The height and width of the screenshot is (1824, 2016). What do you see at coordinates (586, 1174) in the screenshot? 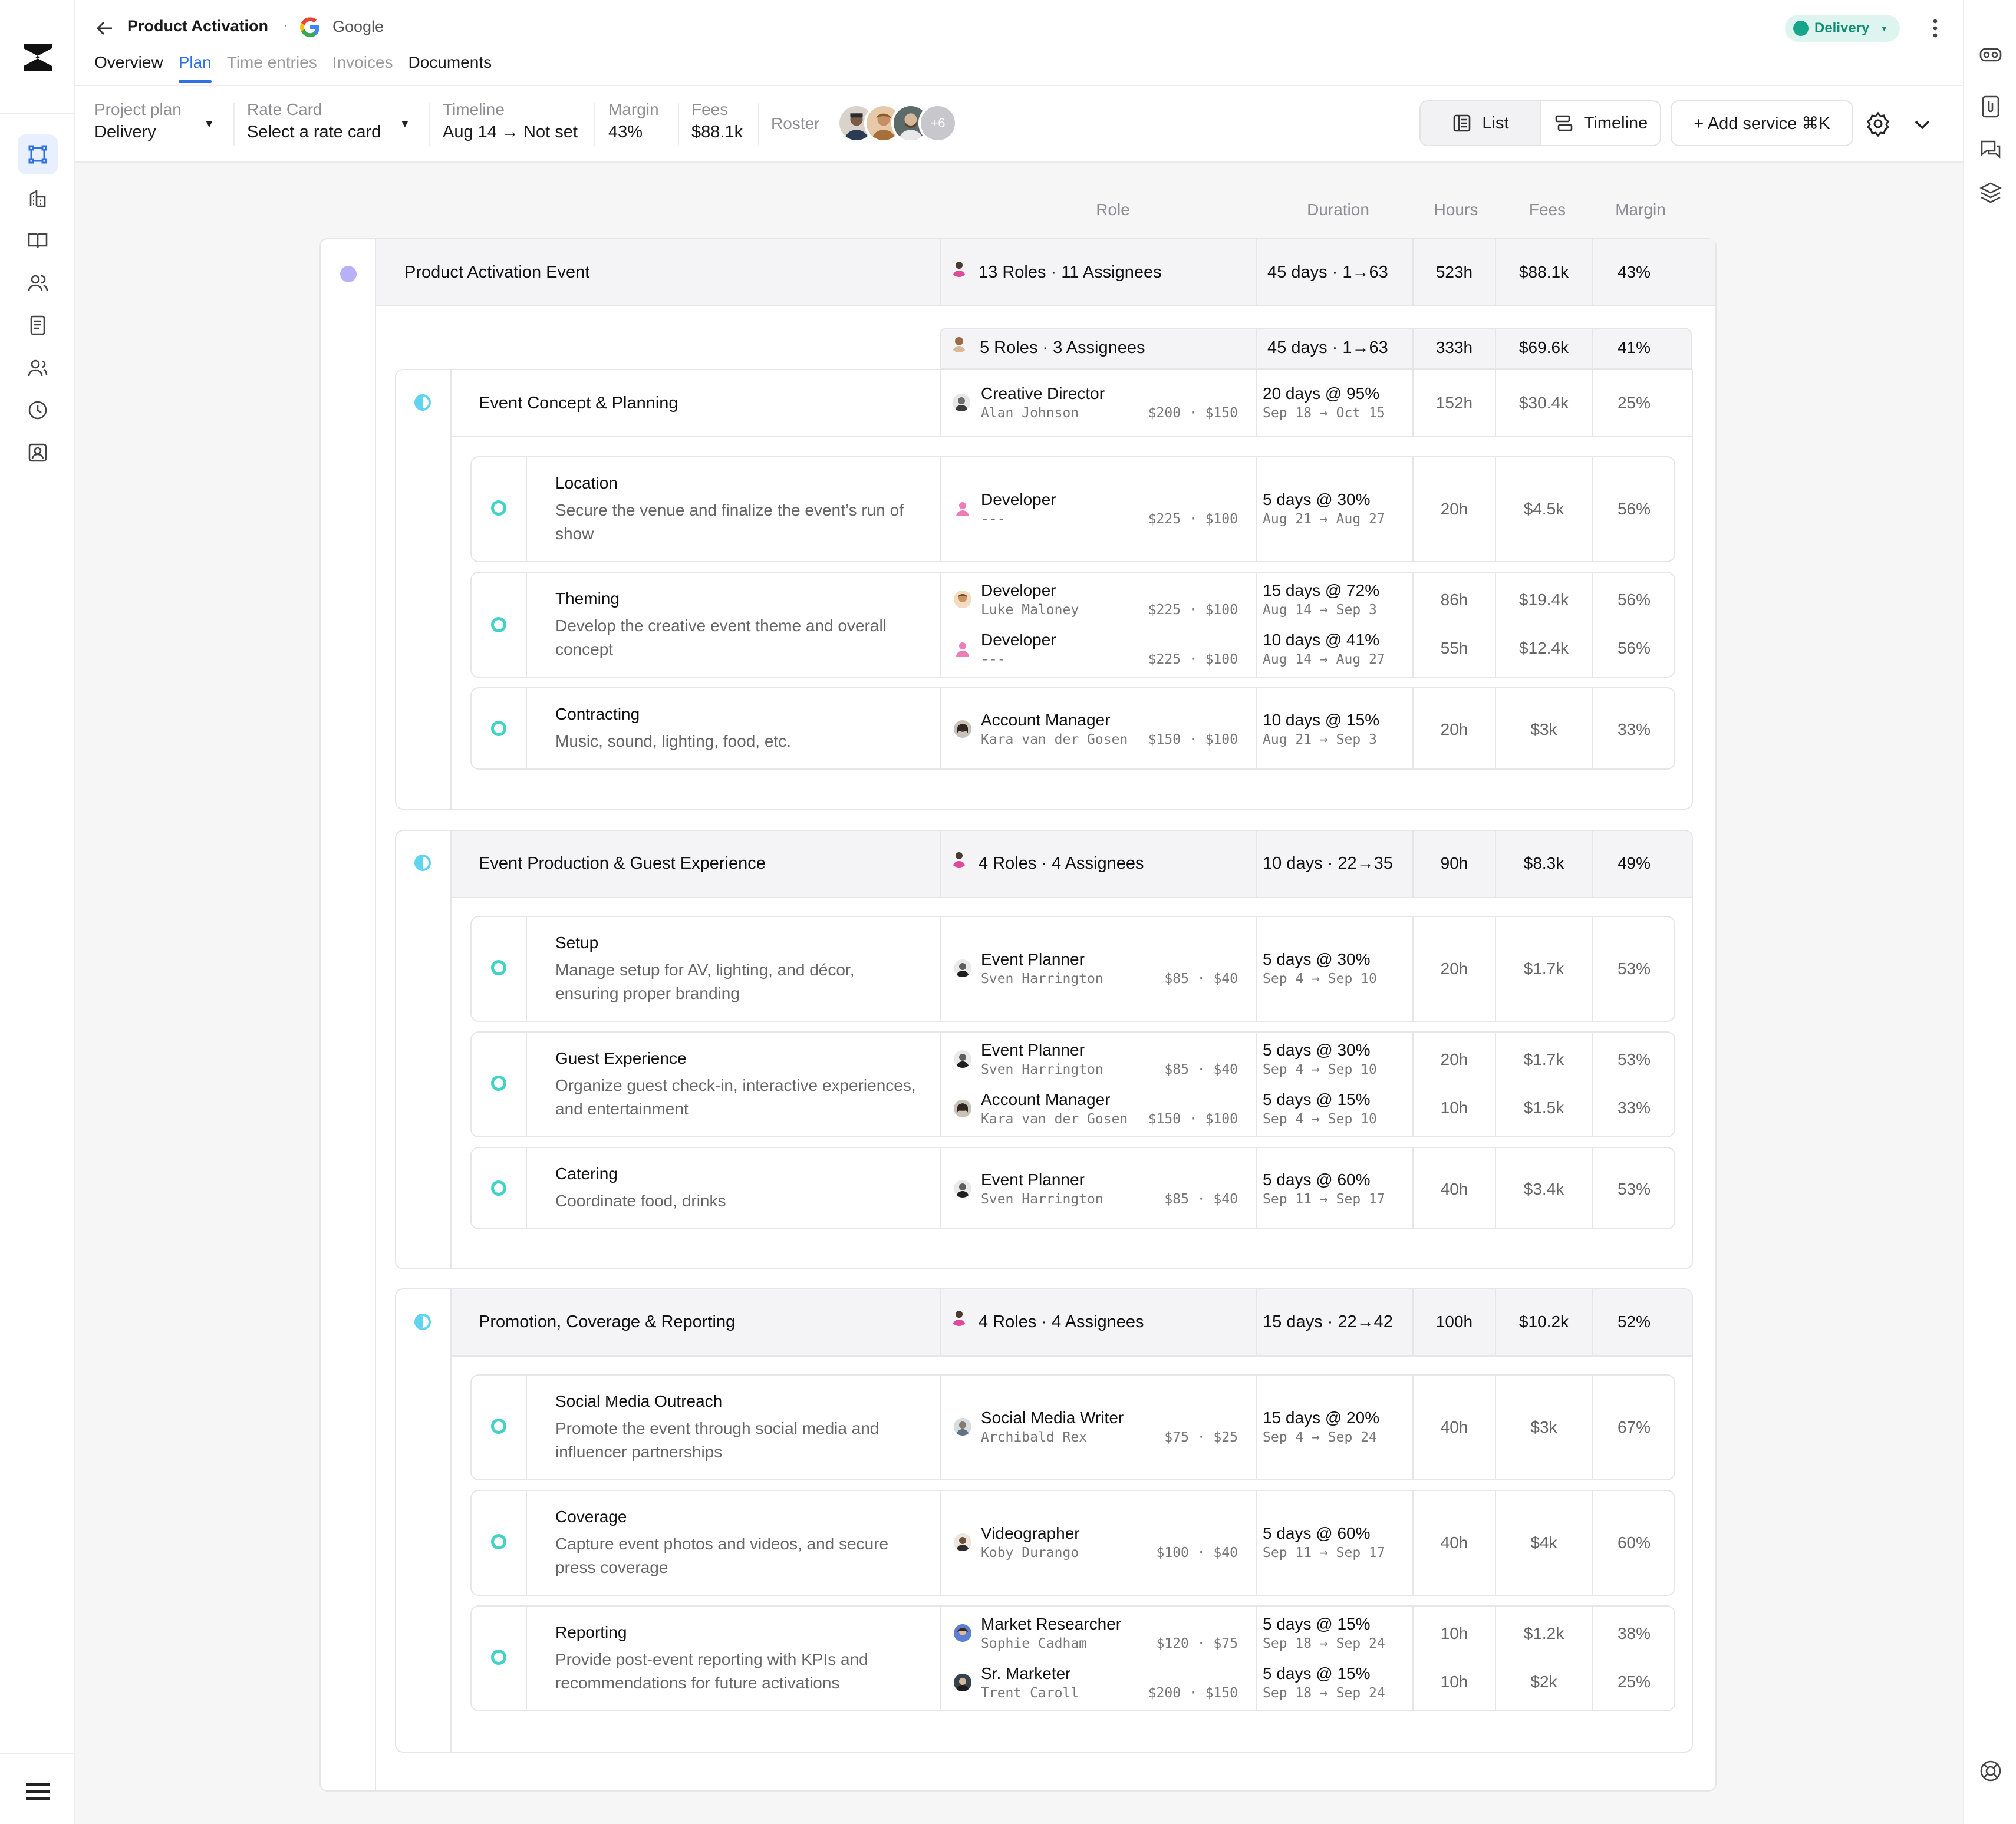
I see `task-name: Catering` at bounding box center [586, 1174].